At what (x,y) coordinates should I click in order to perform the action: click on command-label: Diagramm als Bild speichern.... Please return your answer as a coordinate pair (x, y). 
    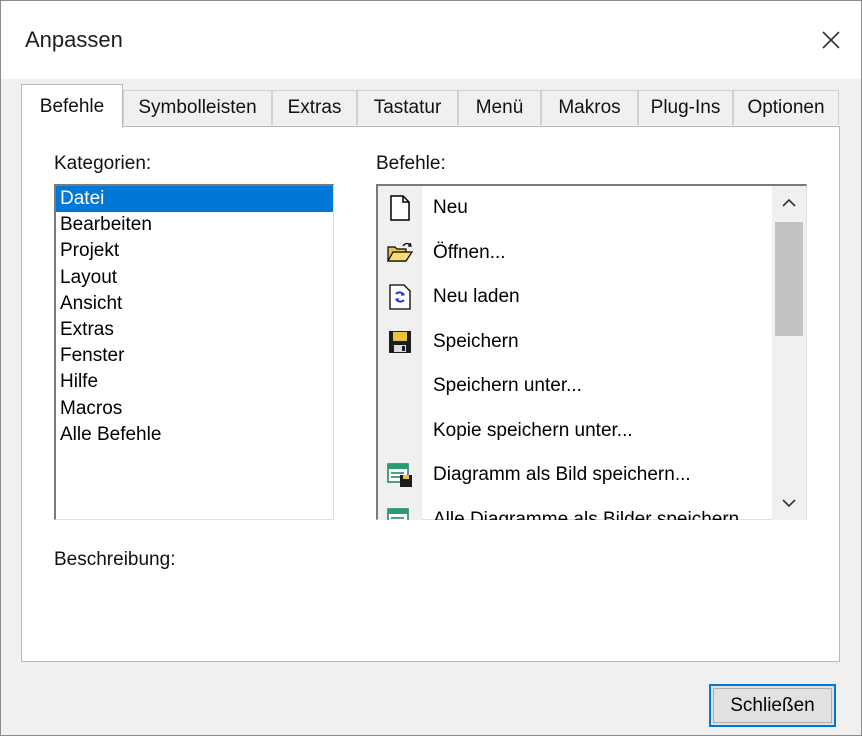
    Looking at the image, I should click on (562, 475).